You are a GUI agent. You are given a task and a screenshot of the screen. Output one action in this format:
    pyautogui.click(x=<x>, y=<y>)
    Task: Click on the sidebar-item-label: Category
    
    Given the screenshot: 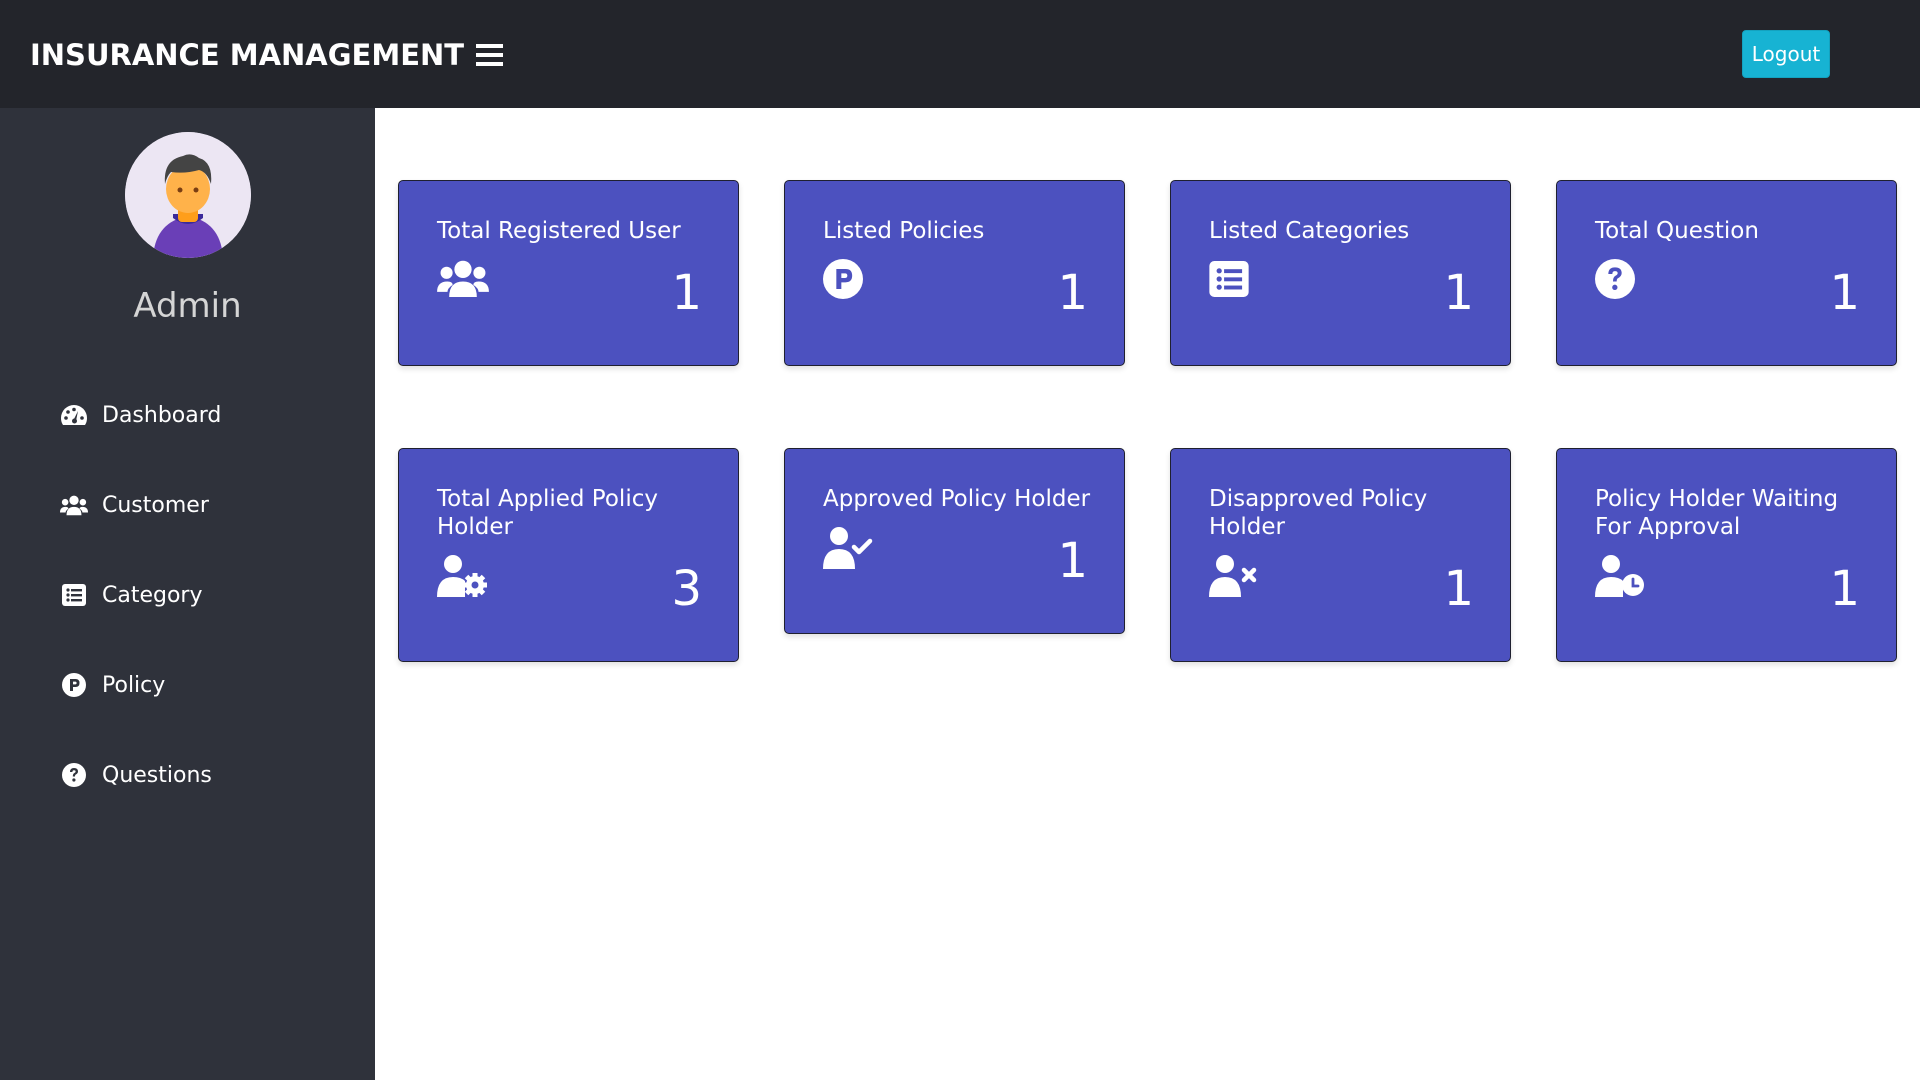 What is the action you would take?
    pyautogui.click(x=152, y=595)
    